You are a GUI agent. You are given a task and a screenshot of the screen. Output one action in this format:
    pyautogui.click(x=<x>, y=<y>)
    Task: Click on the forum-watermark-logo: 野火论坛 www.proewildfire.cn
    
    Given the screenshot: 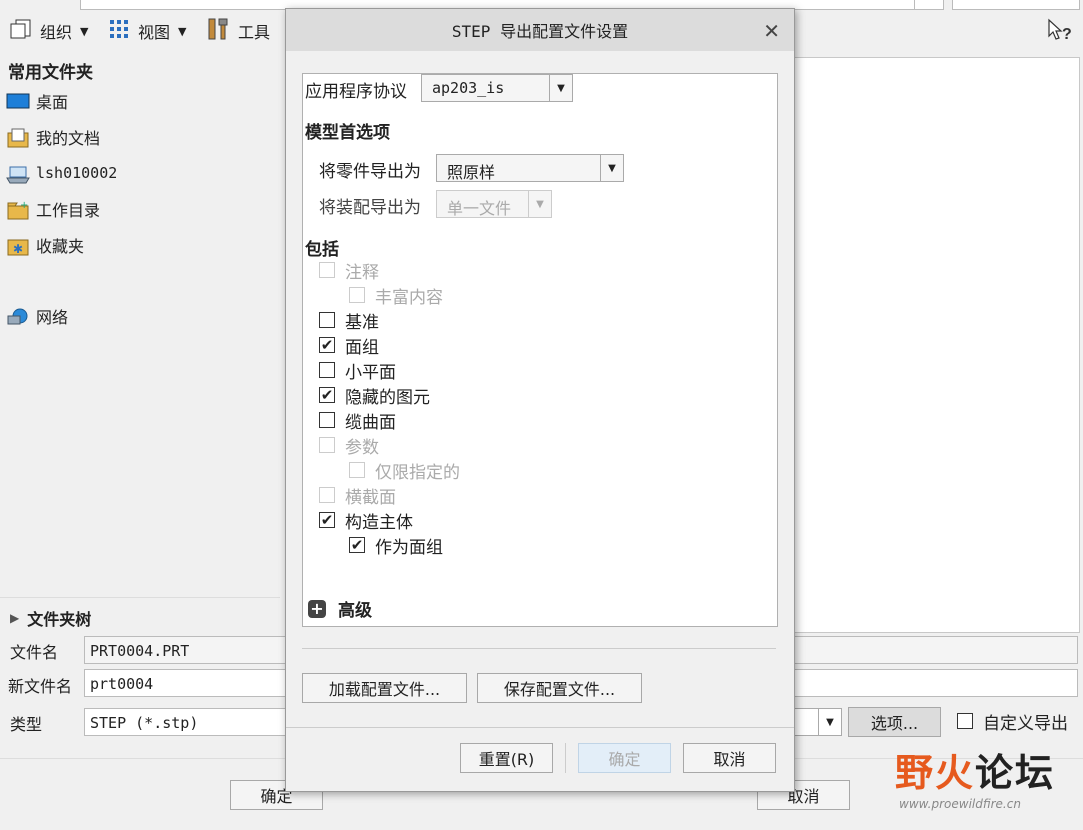 What is the action you would take?
    pyautogui.click(x=985, y=785)
    